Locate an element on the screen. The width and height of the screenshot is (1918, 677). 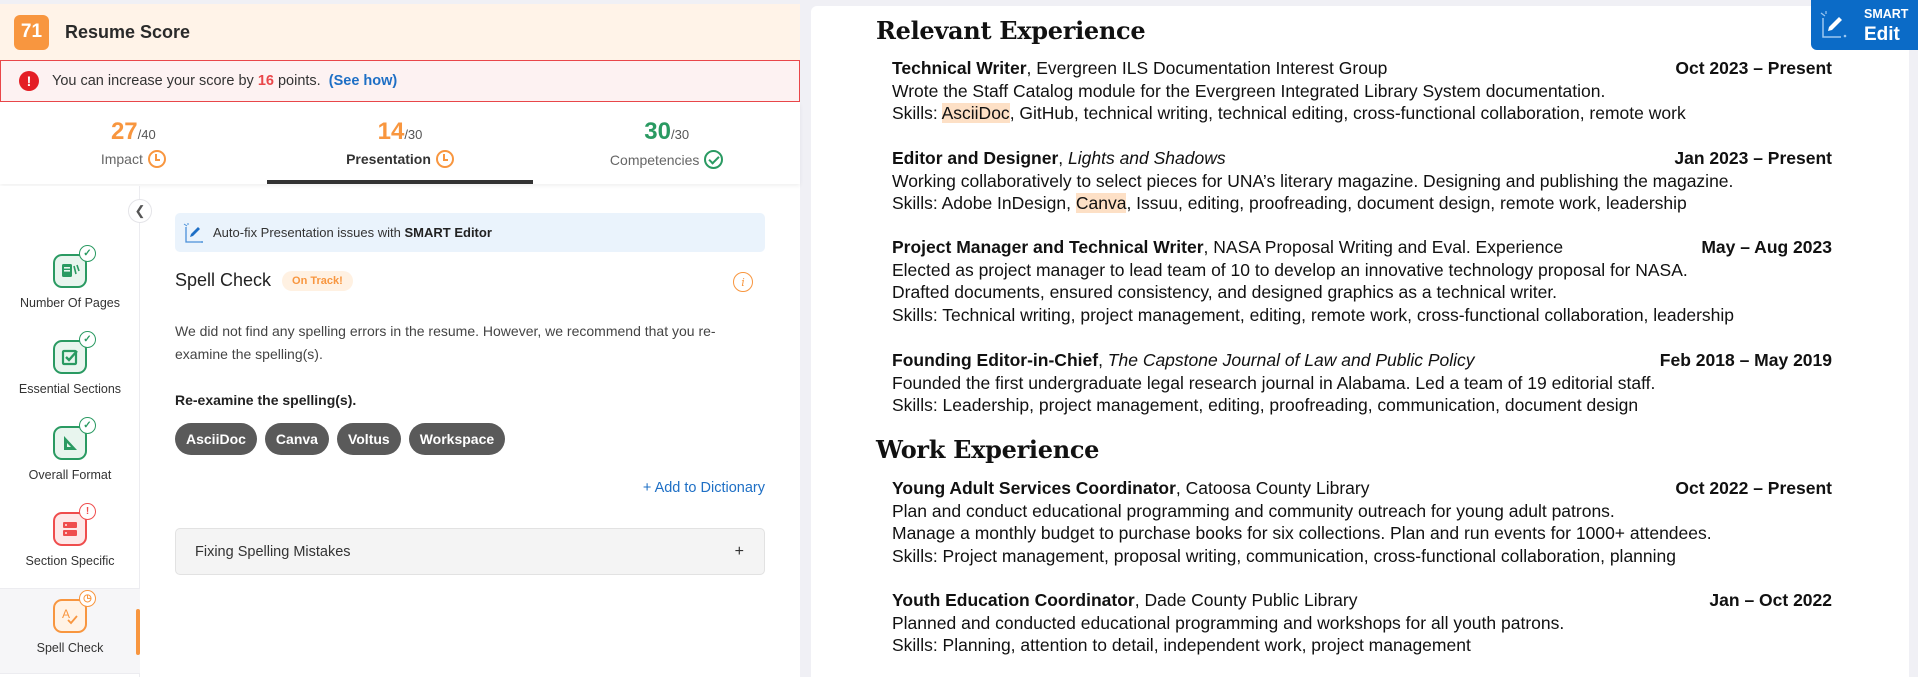
tab-label: Impact is located at coordinates (121, 159).